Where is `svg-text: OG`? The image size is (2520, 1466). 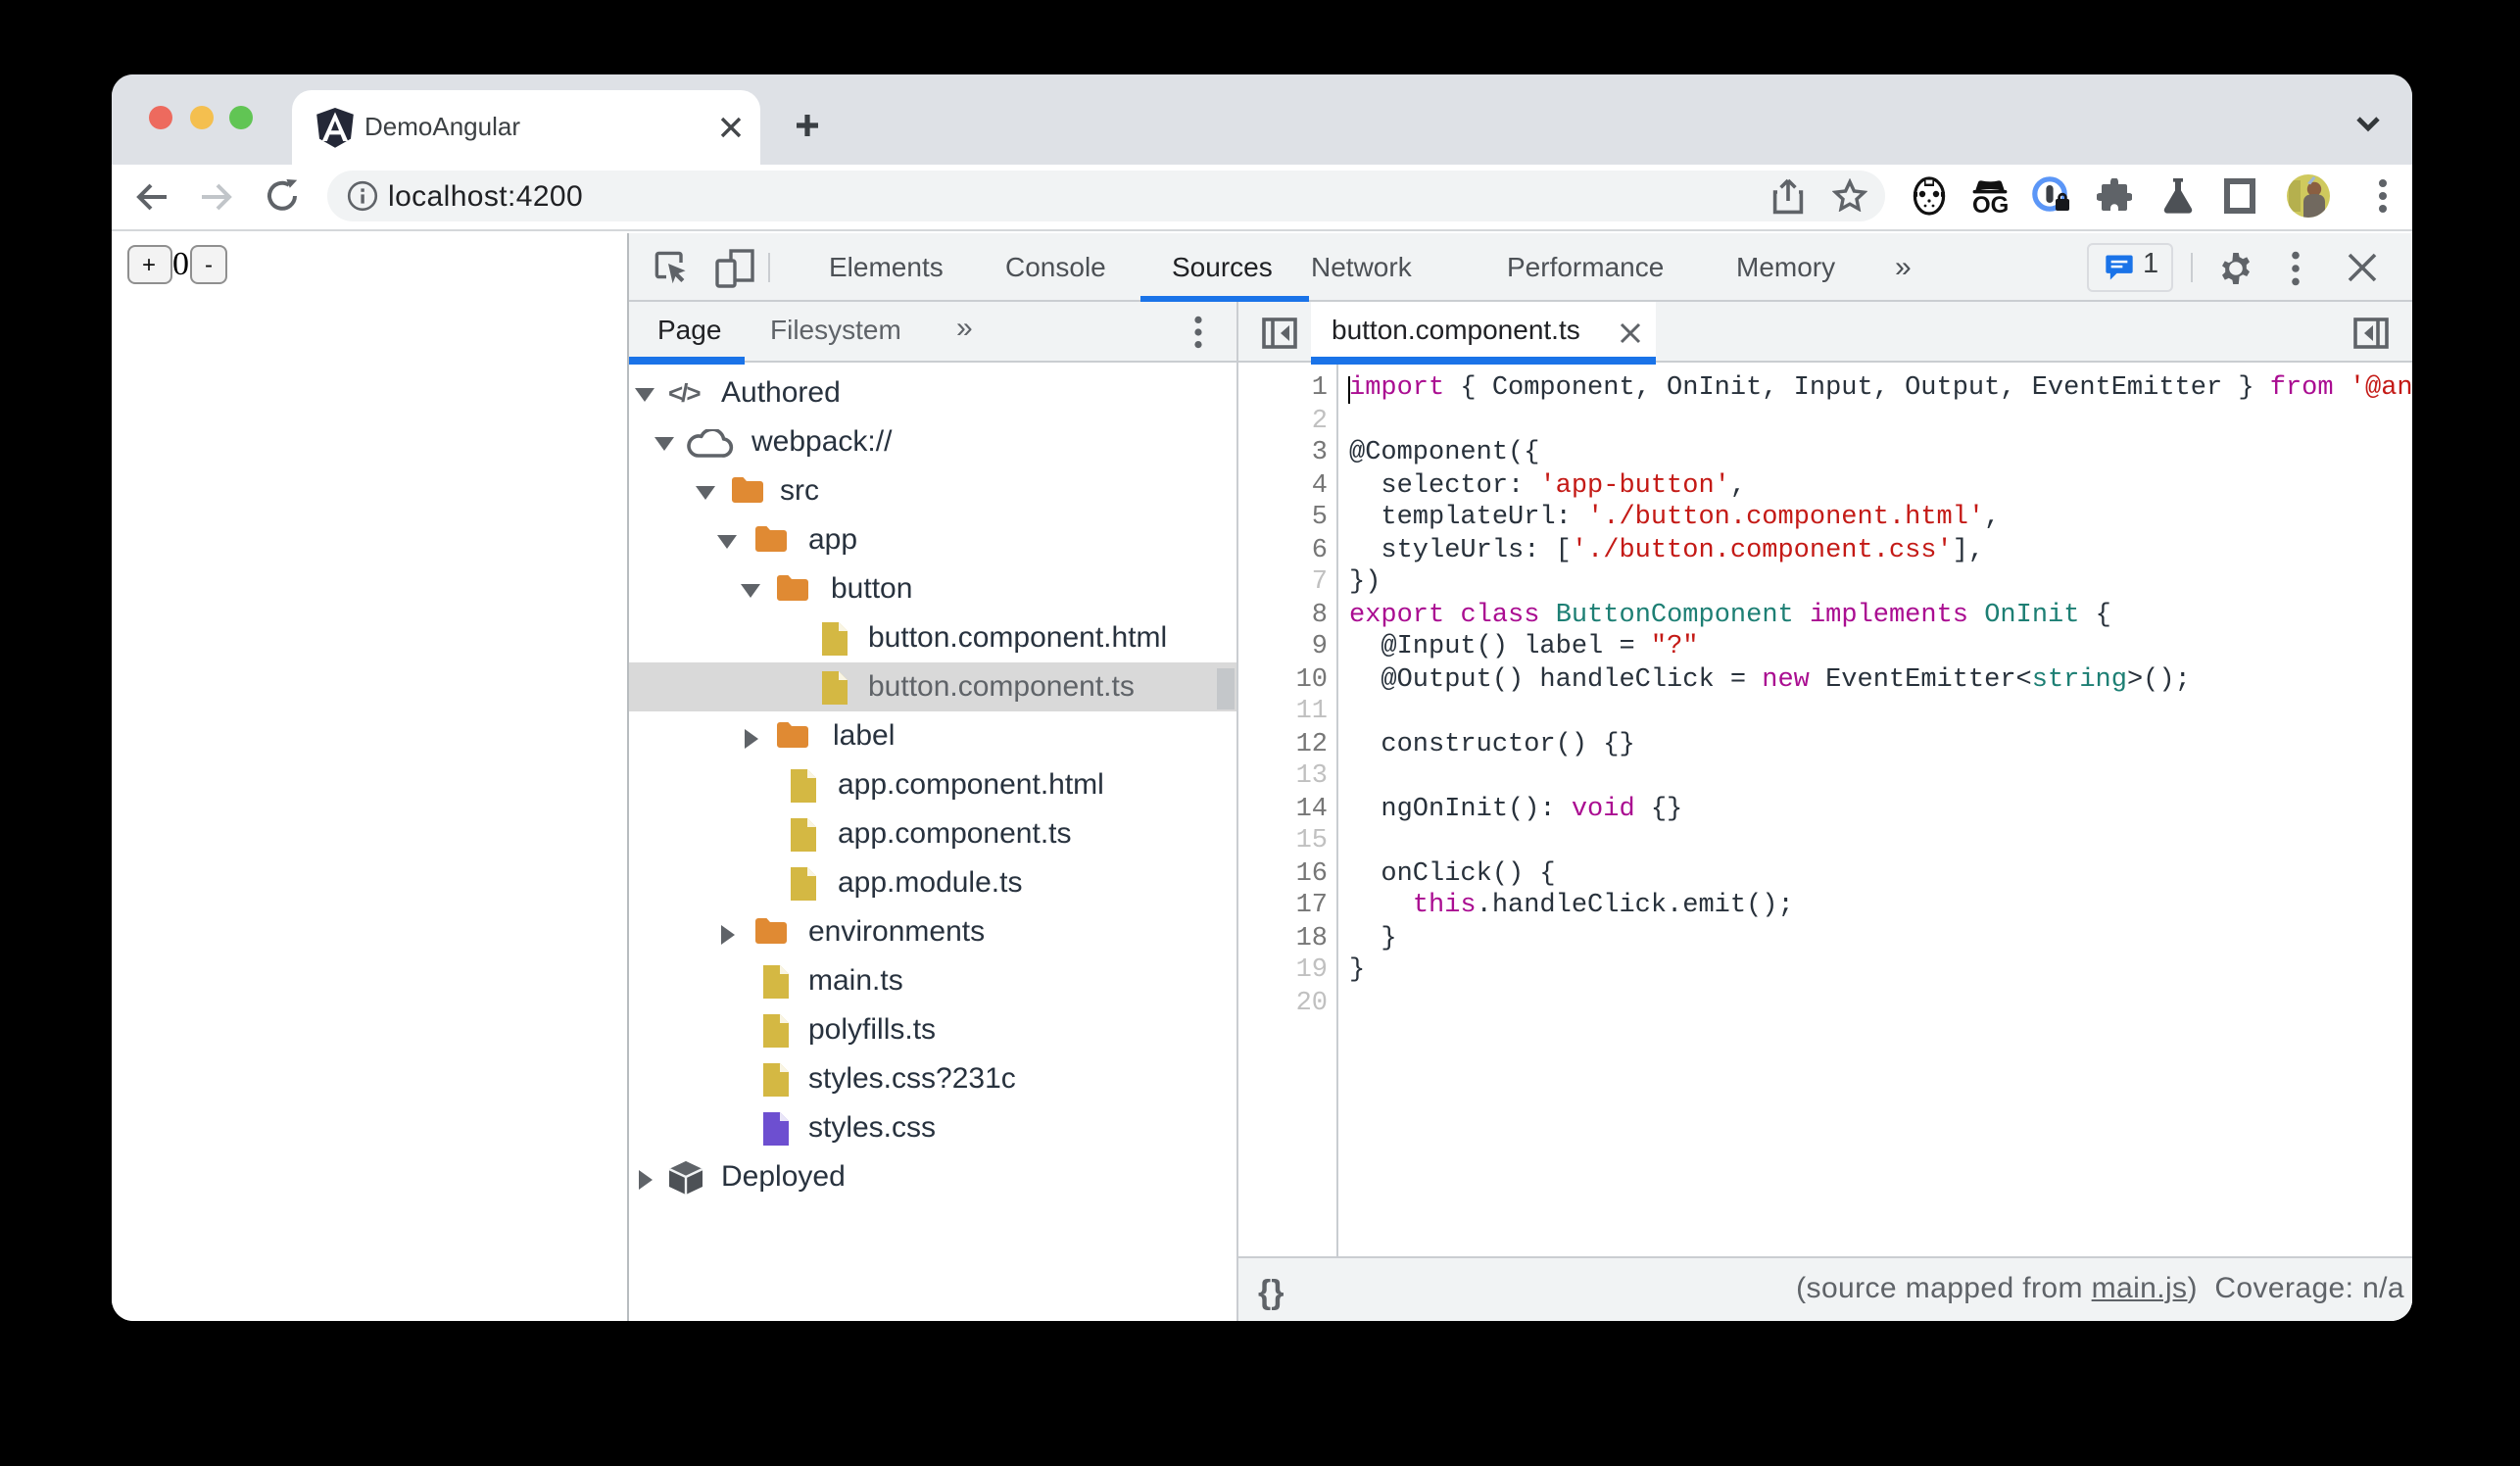 svg-text: OG is located at coordinates (1989, 203).